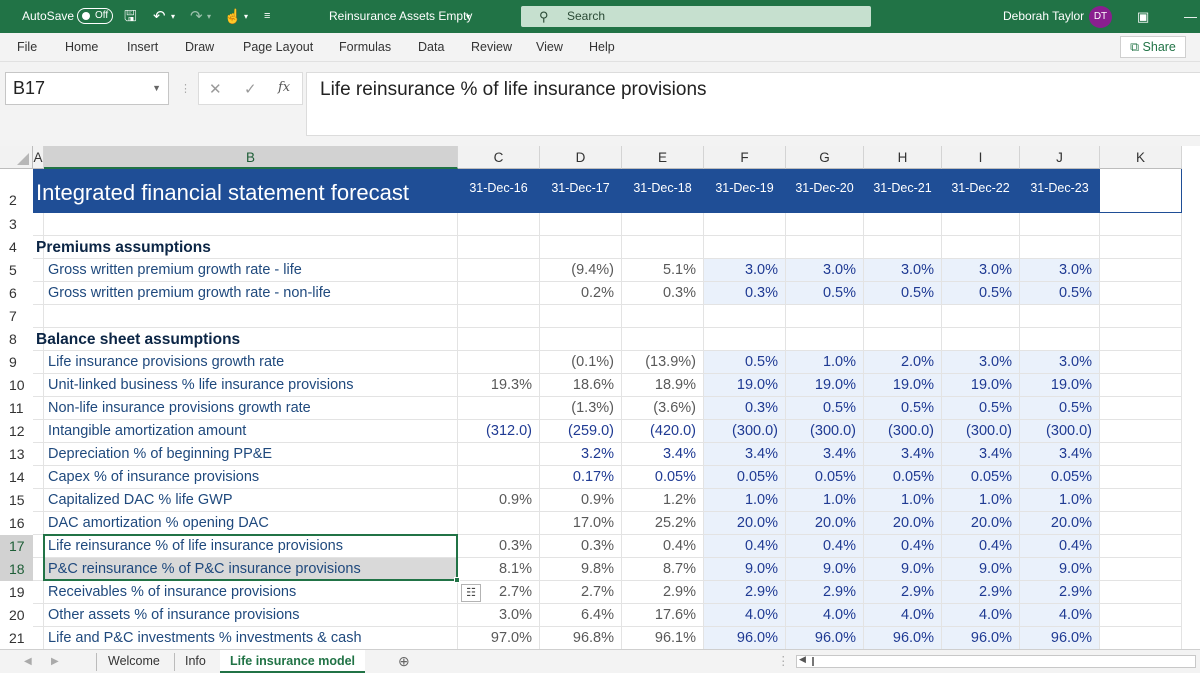 The height and width of the screenshot is (673, 1200). What do you see at coordinates (251, 592) in the screenshot?
I see `label-cell: Receivables % of insurance provisions` at bounding box center [251, 592].